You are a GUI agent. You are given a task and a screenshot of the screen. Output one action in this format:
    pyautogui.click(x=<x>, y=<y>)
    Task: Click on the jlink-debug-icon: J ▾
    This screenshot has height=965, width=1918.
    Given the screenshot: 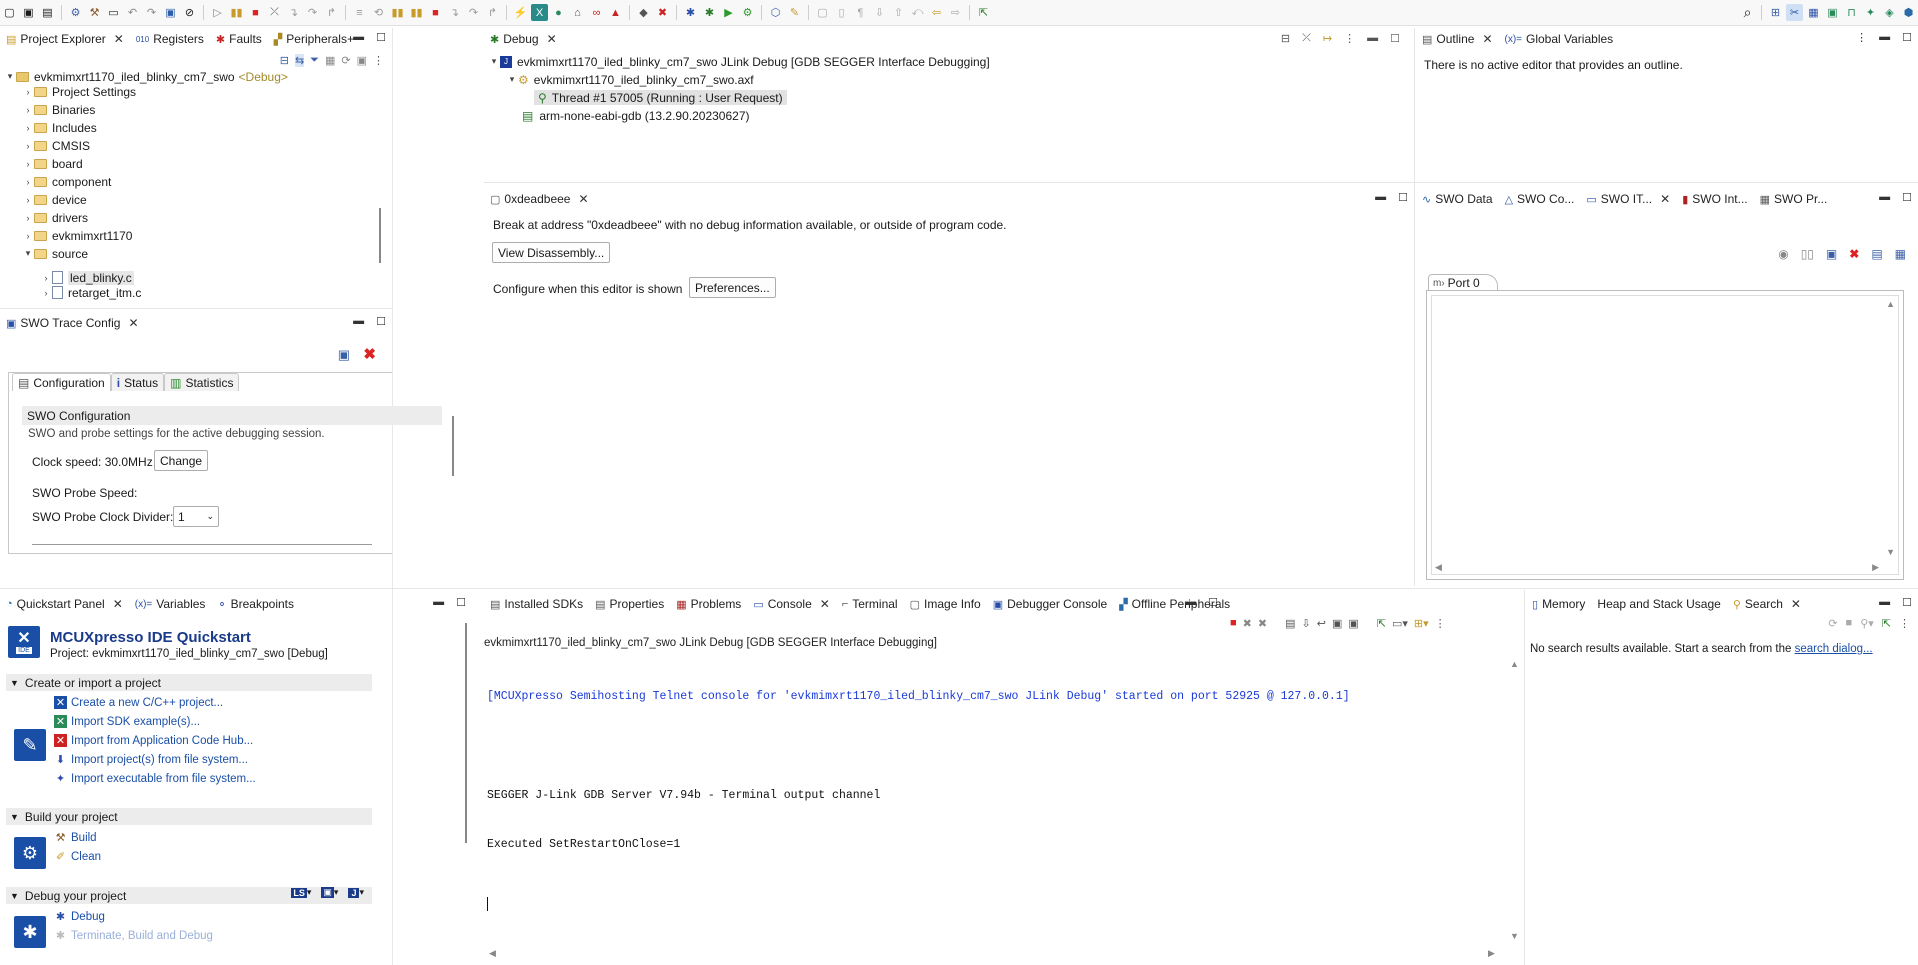 What is the action you would take?
    pyautogui.click(x=356, y=892)
    